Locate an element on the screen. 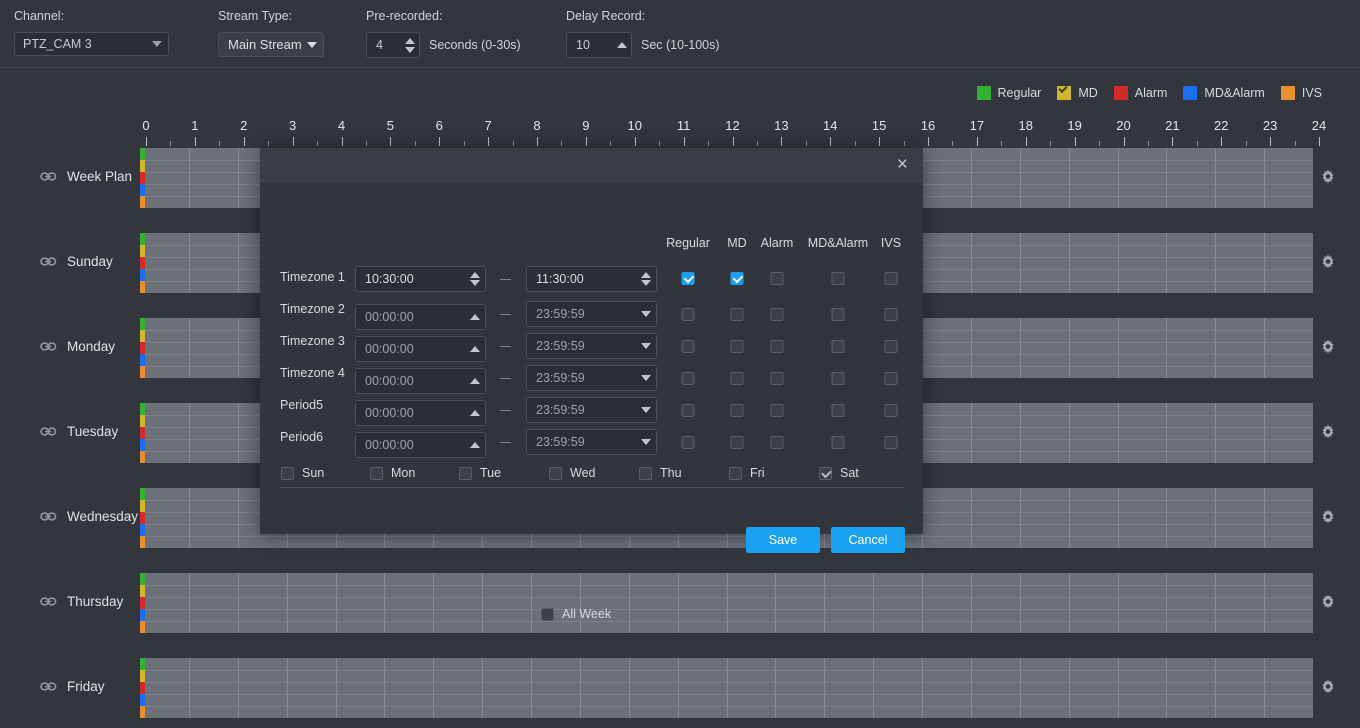  cancel-button: Cancel is located at coordinates (868, 540).